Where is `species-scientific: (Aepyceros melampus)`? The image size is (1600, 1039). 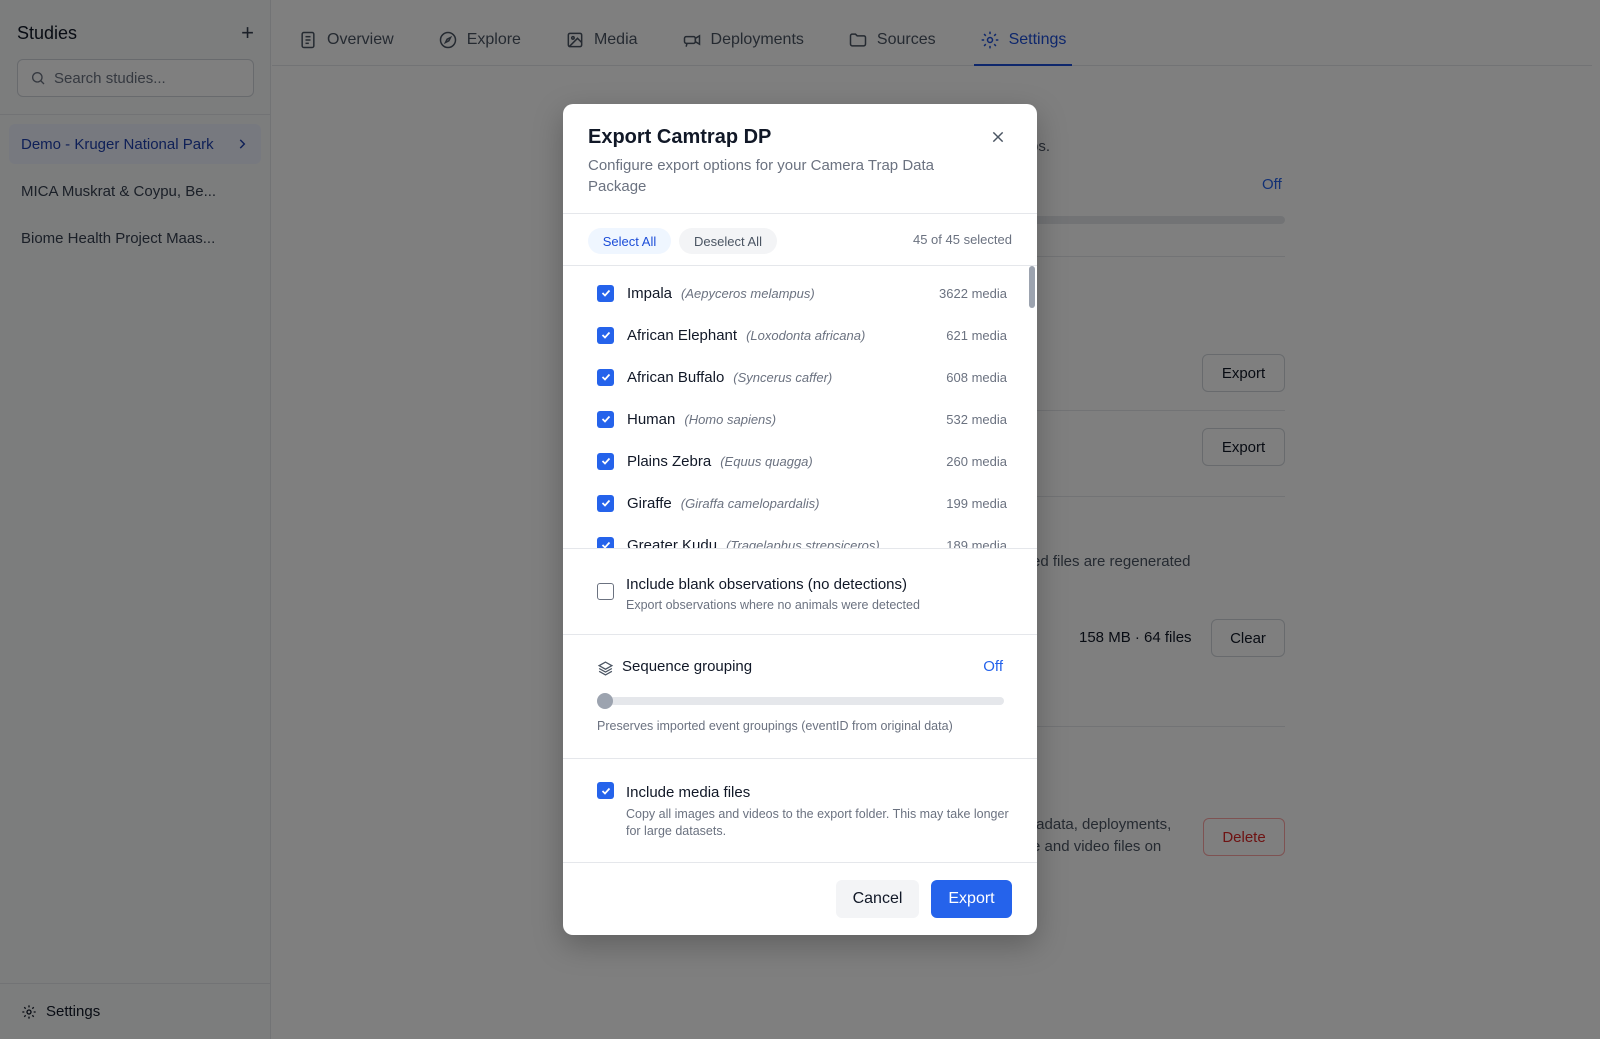
species-scientific: (Aepyceros melampus) is located at coordinates (748, 293).